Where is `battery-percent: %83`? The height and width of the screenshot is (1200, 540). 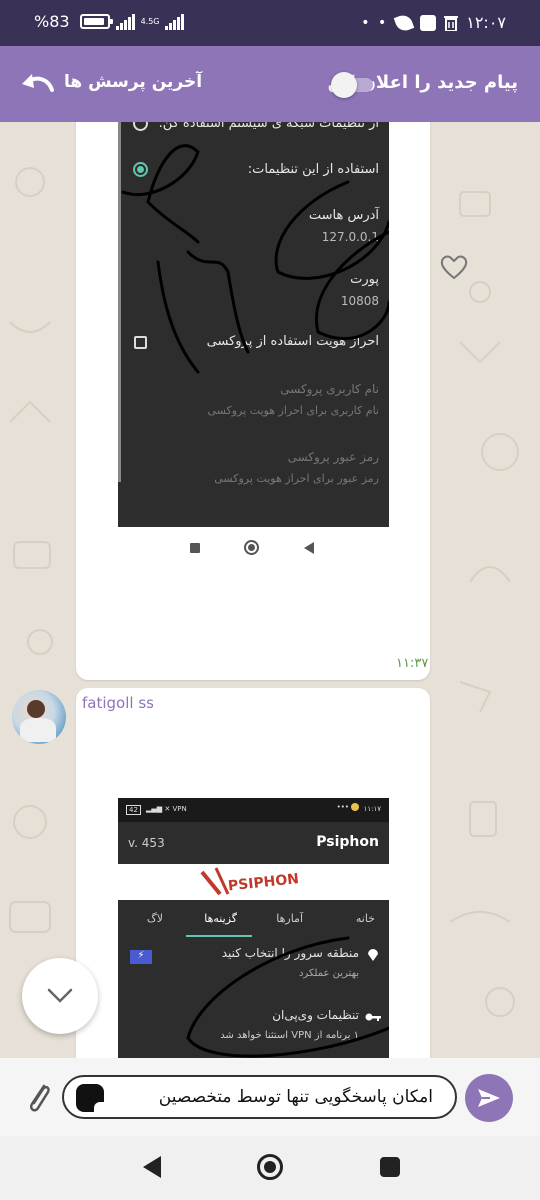 battery-percent: %83 is located at coordinates (52, 21).